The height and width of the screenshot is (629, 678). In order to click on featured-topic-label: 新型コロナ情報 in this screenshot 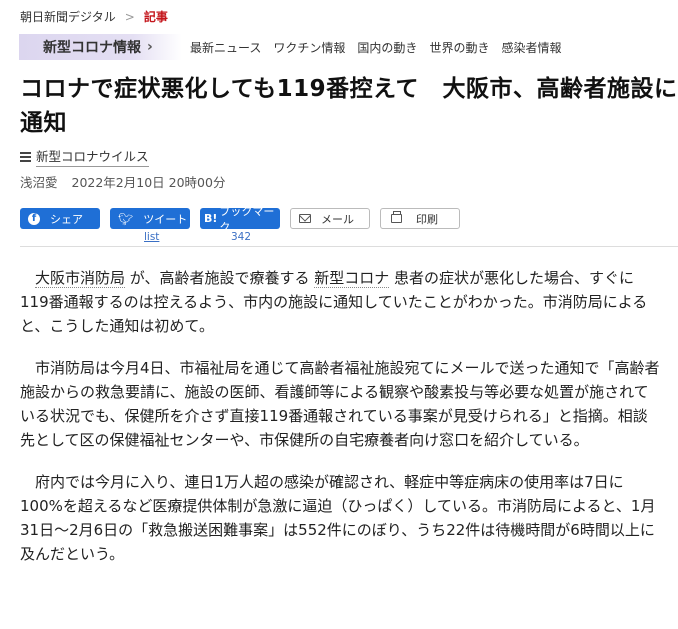, I will do `click(92, 48)`.